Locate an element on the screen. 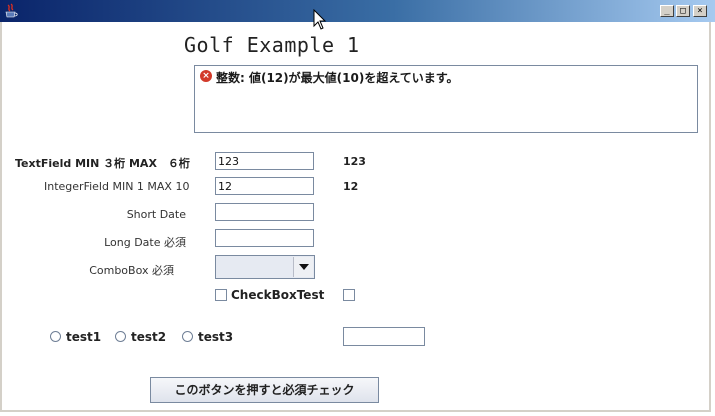  close-button: × is located at coordinates (700, 11).